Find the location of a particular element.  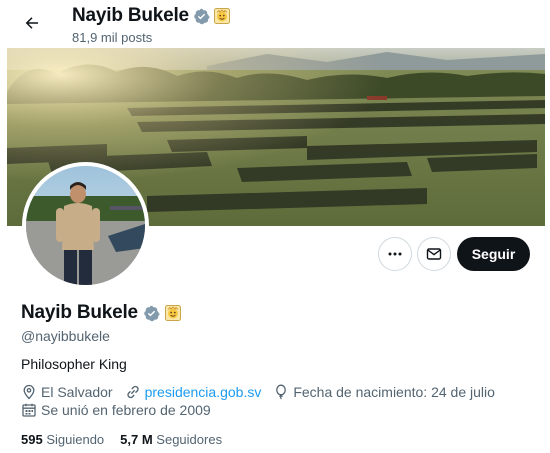

following-stat: 595 Siguiendo is located at coordinates (62, 439).